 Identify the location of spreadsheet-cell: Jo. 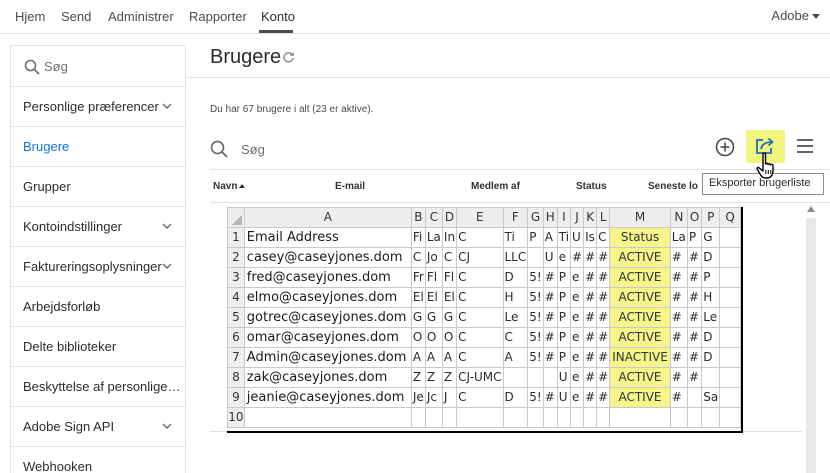
(433, 257).